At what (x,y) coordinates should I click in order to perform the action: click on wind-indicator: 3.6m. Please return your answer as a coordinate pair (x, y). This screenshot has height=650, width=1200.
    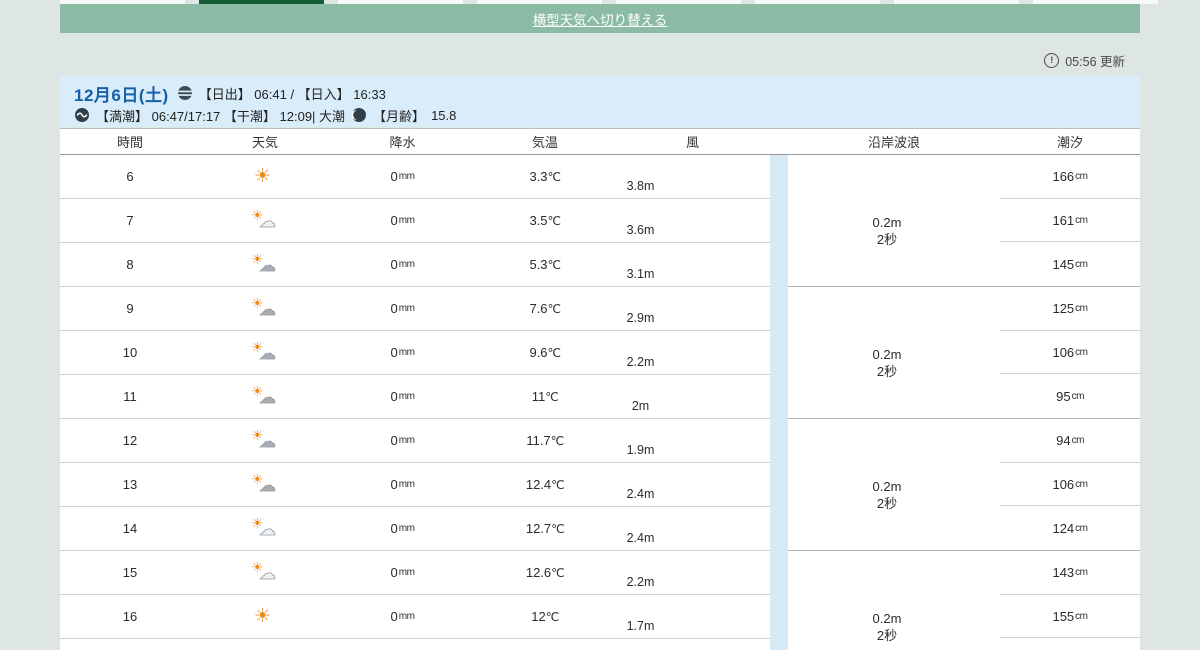
    Looking at the image, I should click on (641, 220).